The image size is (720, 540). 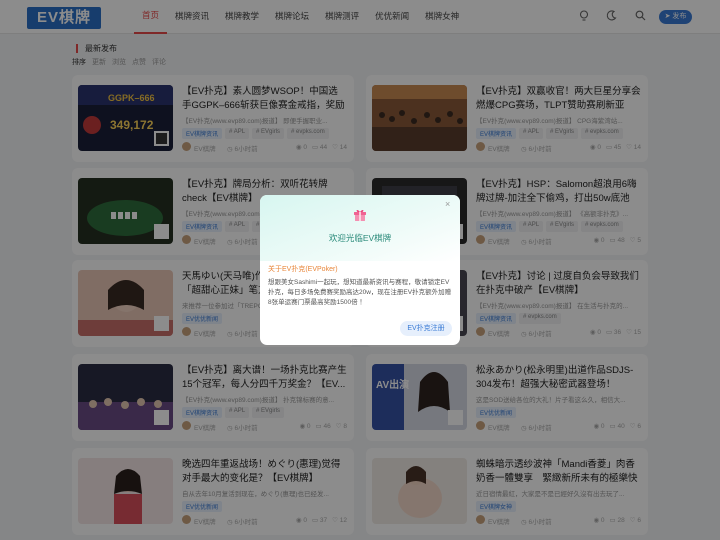 What do you see at coordinates (303, 269) in the screenshot?
I see `modal-subtitle: 关于EV扑克(EVPoker)` at bounding box center [303, 269].